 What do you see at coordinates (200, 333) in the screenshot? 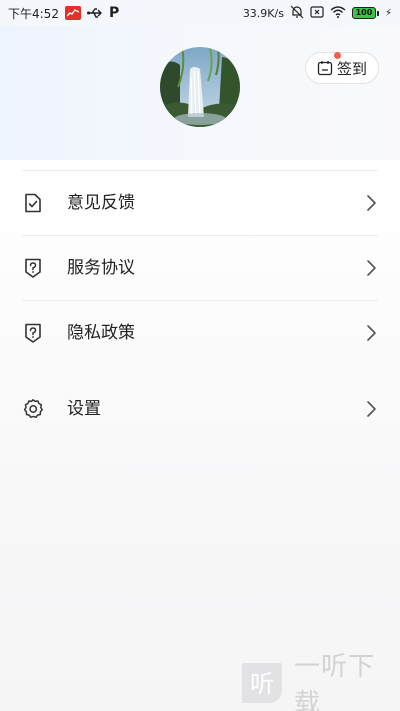
I see `menu-item-privacy-policy: 隐私政策` at bounding box center [200, 333].